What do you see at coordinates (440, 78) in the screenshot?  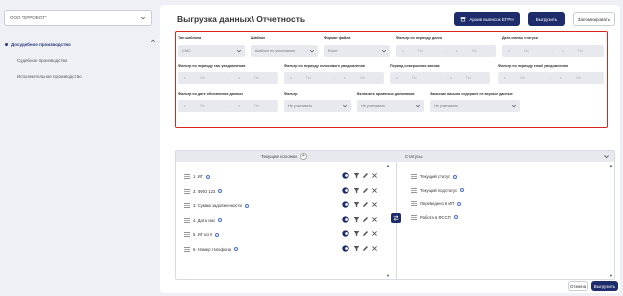 I see `call-period-range: с По - с По` at bounding box center [440, 78].